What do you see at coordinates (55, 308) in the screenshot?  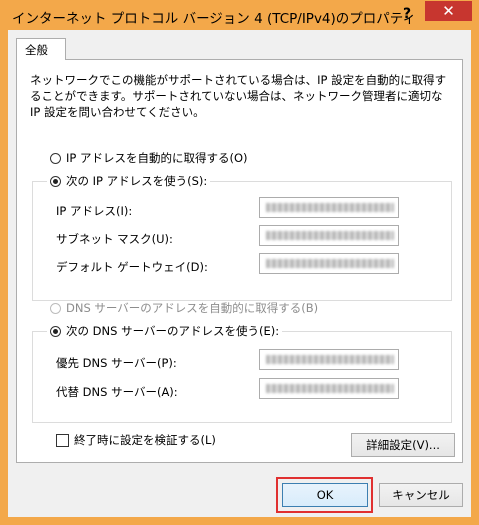 I see `dns-auto-radio` at bounding box center [55, 308].